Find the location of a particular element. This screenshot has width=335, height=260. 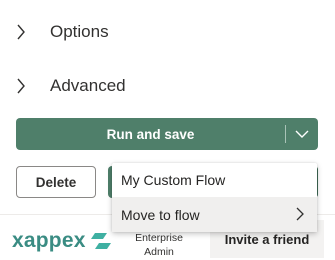

advanced-expander: Advanced is located at coordinates (71, 86).